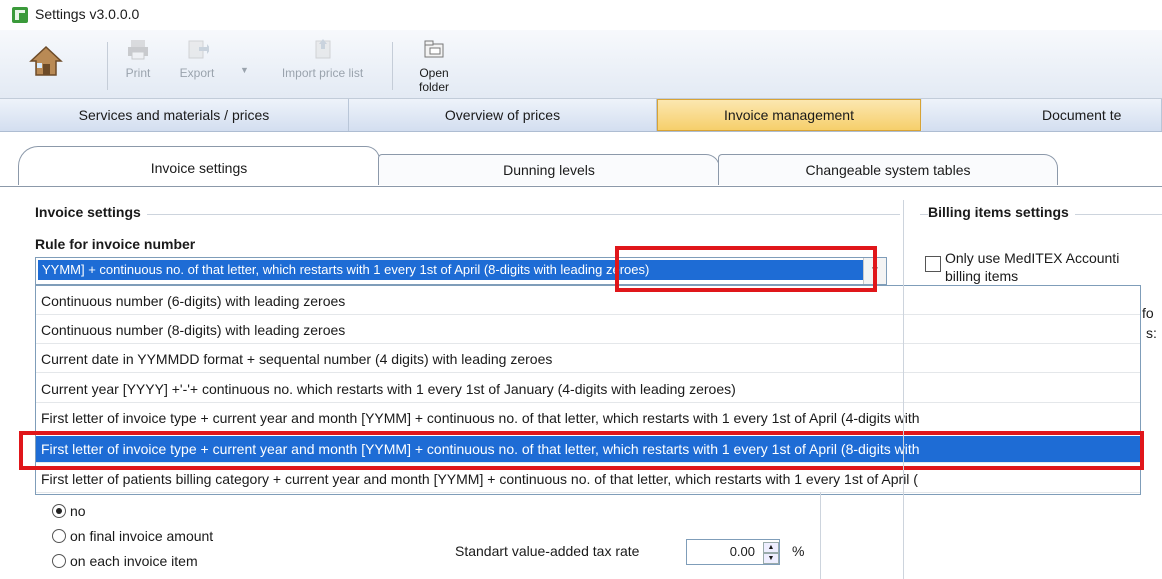 The width and height of the screenshot is (1162, 579). Describe the element at coordinates (115, 244) in the screenshot. I see `rule-for-invoice-number-label: Rule for invoice number` at that location.